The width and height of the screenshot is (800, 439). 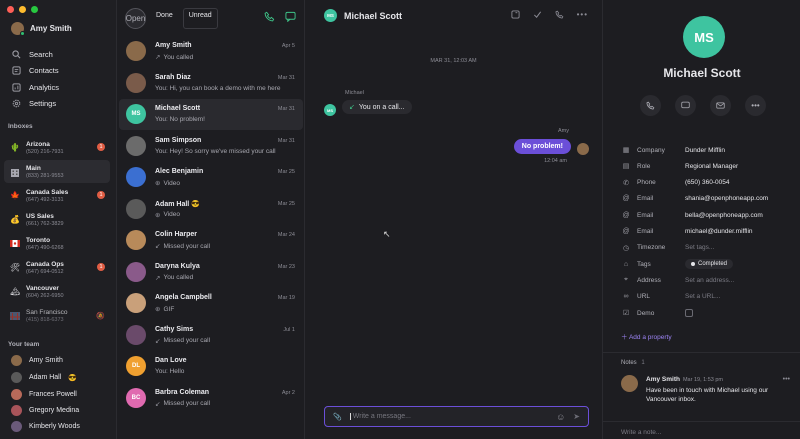 What do you see at coordinates (41, 29) in the screenshot?
I see `current-user: Amy Smith` at bounding box center [41, 29].